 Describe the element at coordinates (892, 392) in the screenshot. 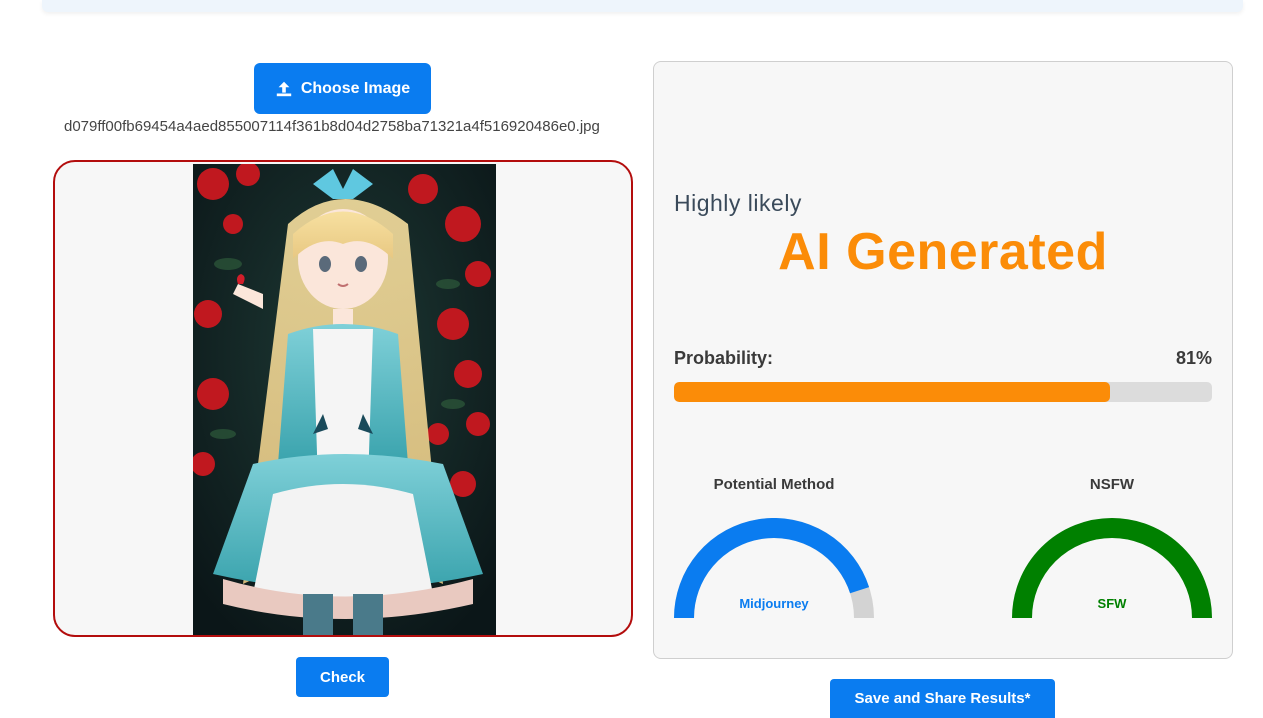

I see `probability-bar-fill` at that location.